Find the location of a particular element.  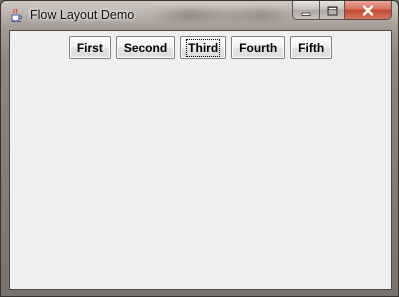

minimize-button is located at coordinates (305, 10).